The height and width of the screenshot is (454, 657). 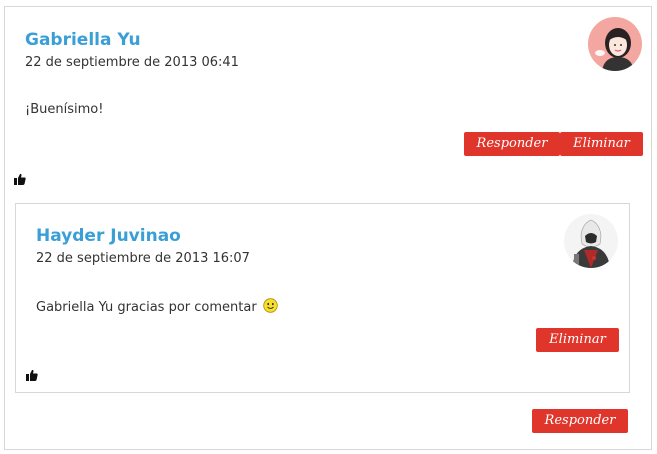 I want to click on assassin-avatar-image, so click(x=591, y=241).